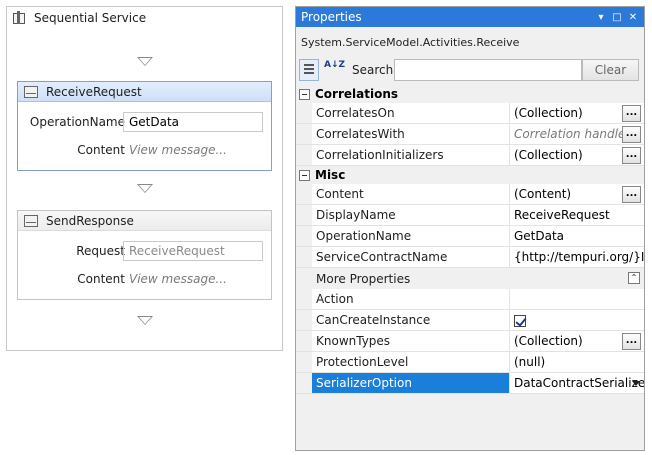 The image size is (652, 455). I want to click on category-misc: Misc, so click(470, 175).